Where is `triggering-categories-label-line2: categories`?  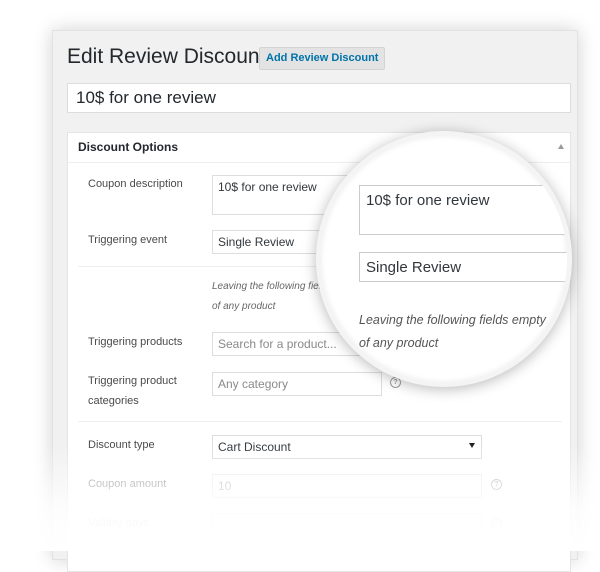
triggering-categories-label-line2: categories is located at coordinates (113, 401).